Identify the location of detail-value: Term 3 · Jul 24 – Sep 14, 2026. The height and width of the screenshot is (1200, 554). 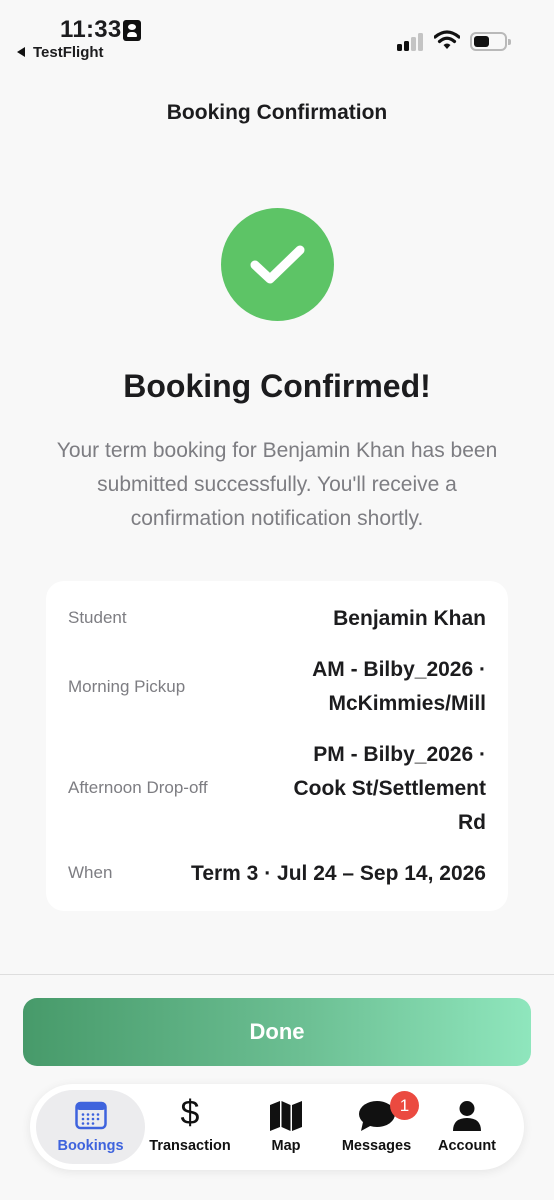
(338, 874).